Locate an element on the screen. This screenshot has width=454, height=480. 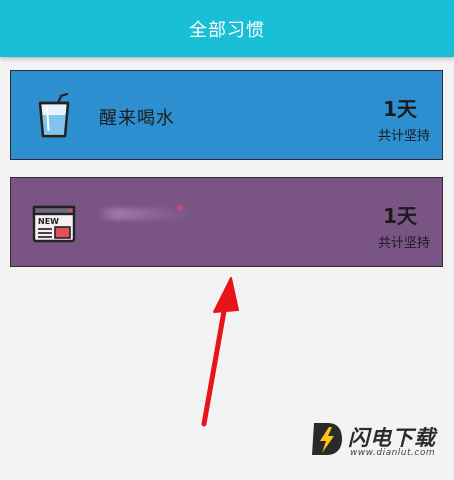
lightning-logo-icon is located at coordinates (327, 439).